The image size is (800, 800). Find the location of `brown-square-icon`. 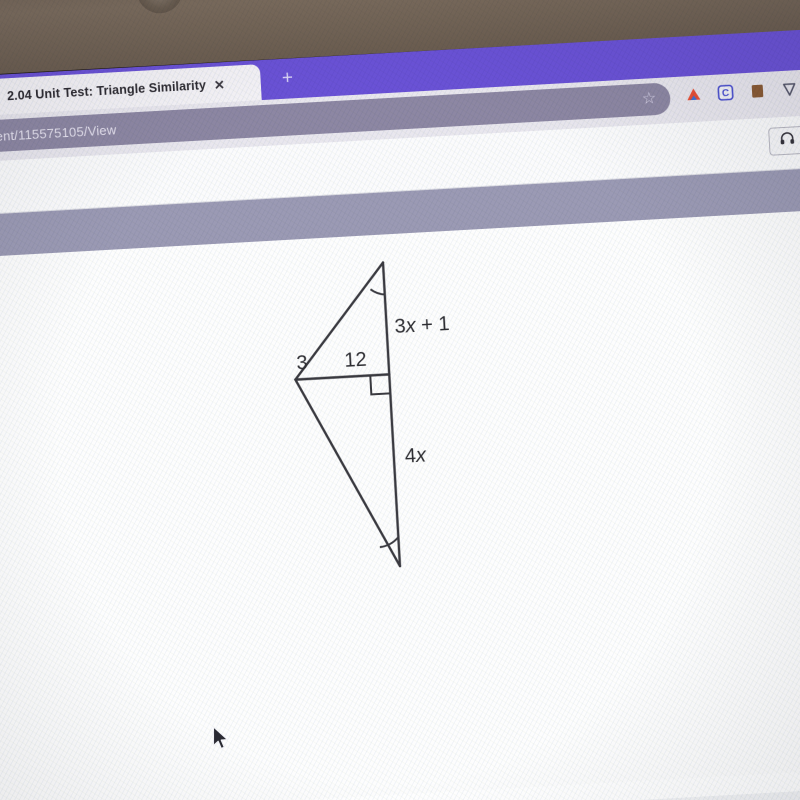

brown-square-icon is located at coordinates (757, 91).